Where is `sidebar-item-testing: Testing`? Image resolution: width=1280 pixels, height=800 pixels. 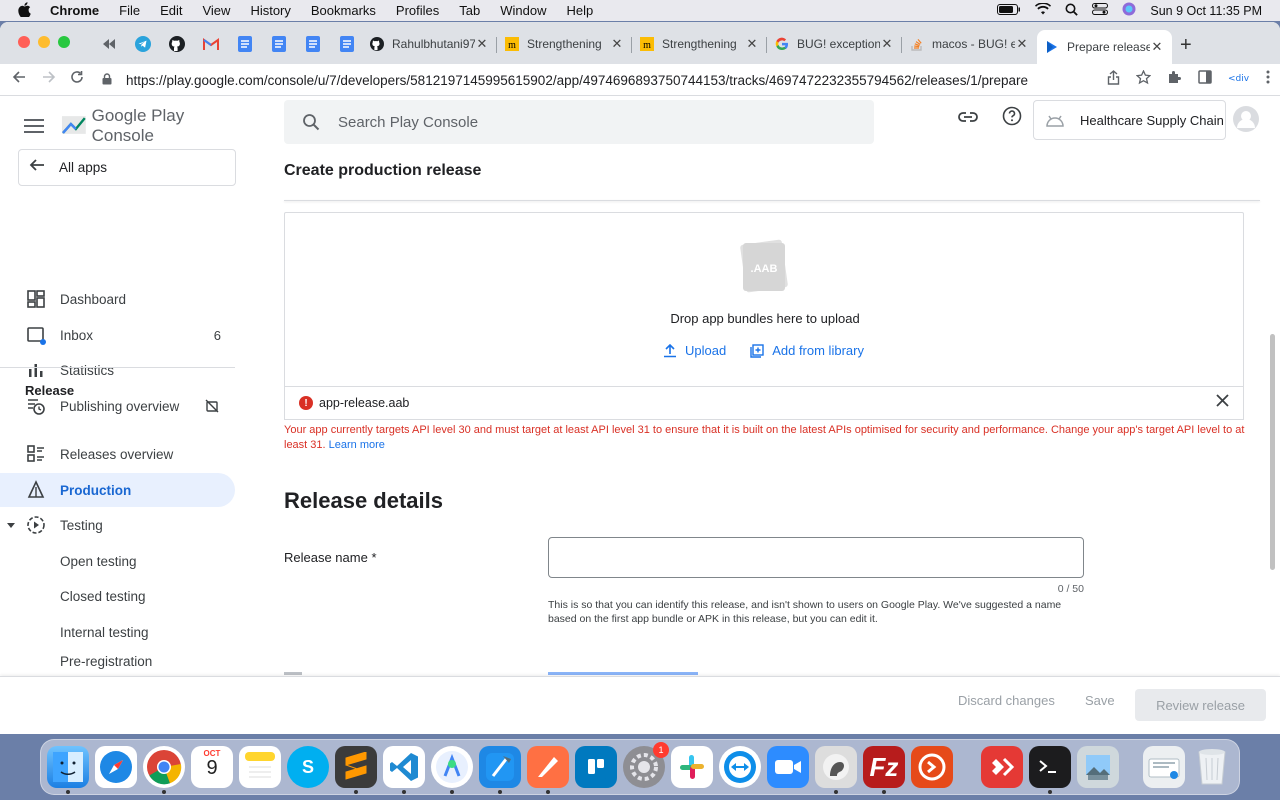
sidebar-item-testing: Testing is located at coordinates (117, 525).